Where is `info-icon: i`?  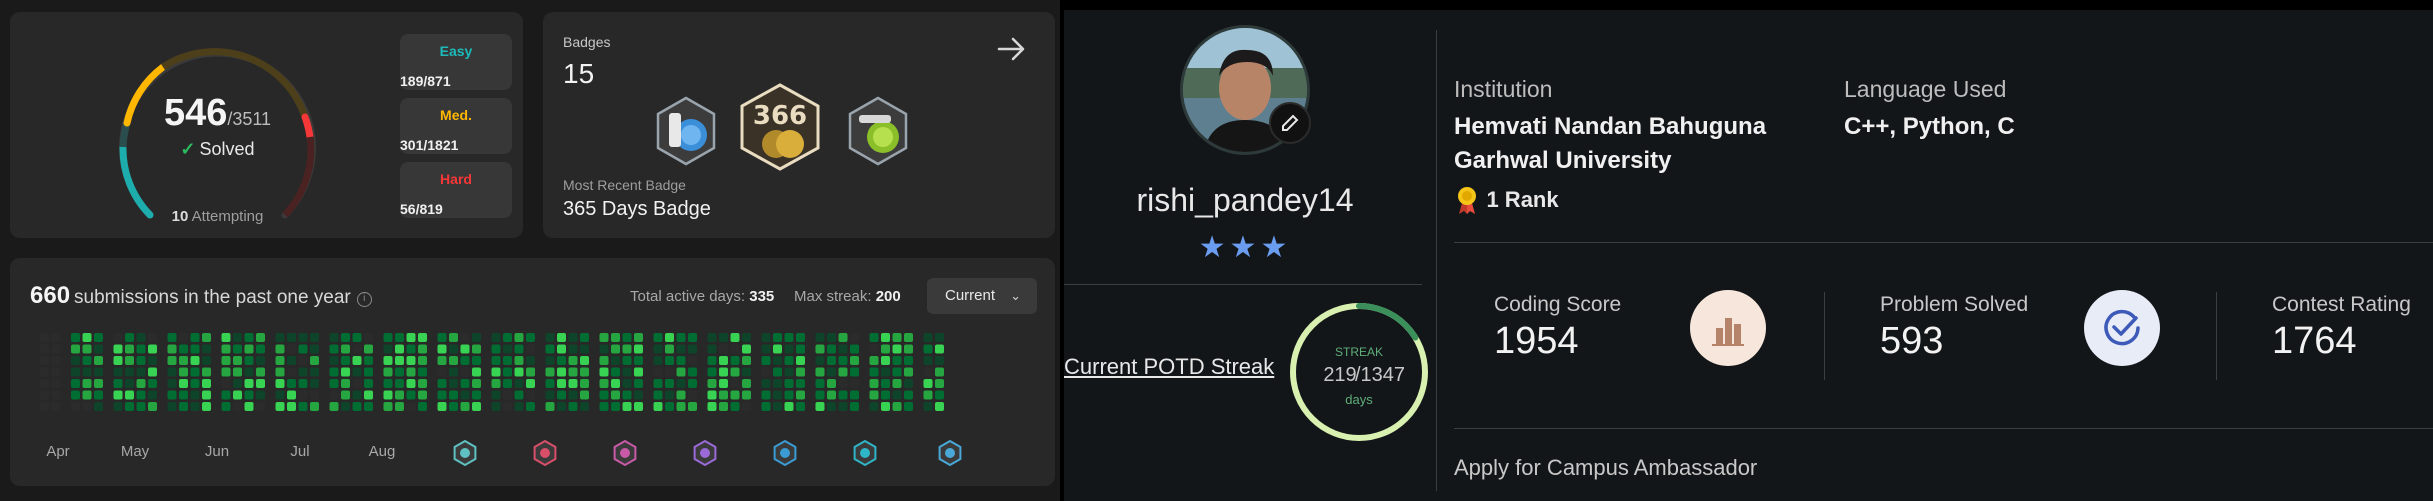
info-icon: i is located at coordinates (364, 299).